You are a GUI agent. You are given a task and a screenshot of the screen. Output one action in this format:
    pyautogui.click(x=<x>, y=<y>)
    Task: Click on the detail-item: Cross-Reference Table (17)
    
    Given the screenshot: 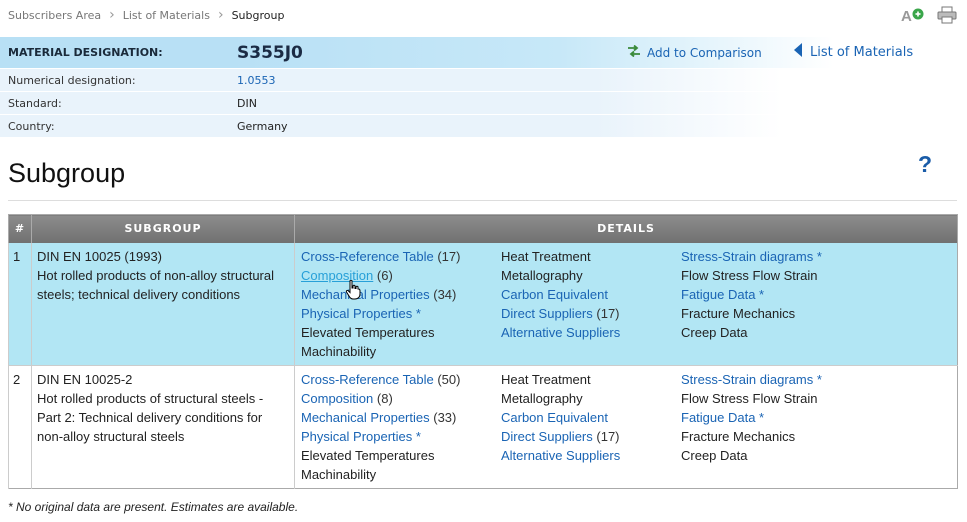 What is the action you would take?
    pyautogui.click(x=401, y=256)
    